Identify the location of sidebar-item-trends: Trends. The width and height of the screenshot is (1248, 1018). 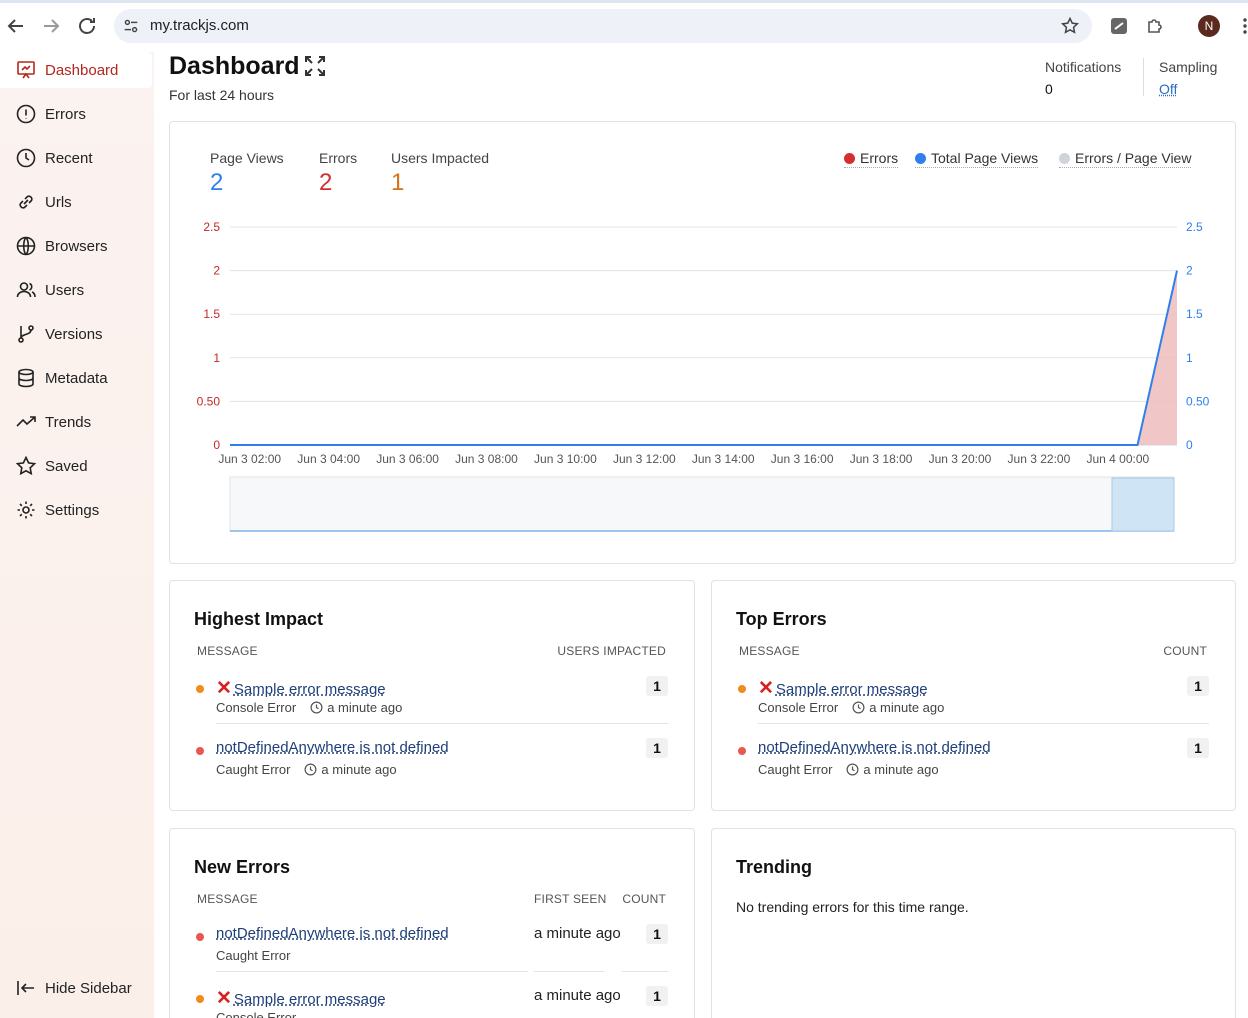
(76, 422).